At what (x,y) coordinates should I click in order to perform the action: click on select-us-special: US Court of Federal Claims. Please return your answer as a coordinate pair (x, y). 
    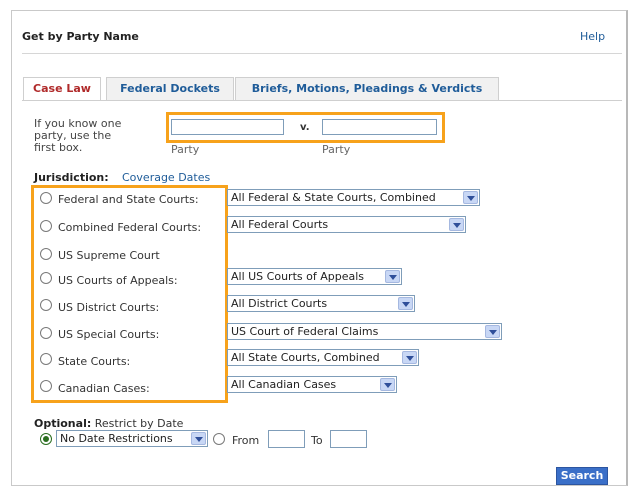
    Looking at the image, I should click on (364, 331).